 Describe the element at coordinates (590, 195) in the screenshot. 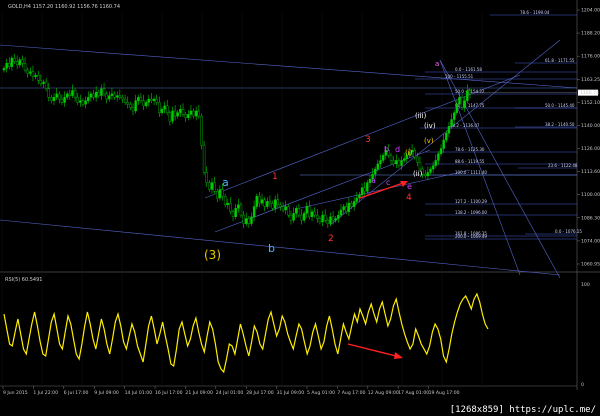

I see `price-axis-tick-label: 1100.00` at that location.